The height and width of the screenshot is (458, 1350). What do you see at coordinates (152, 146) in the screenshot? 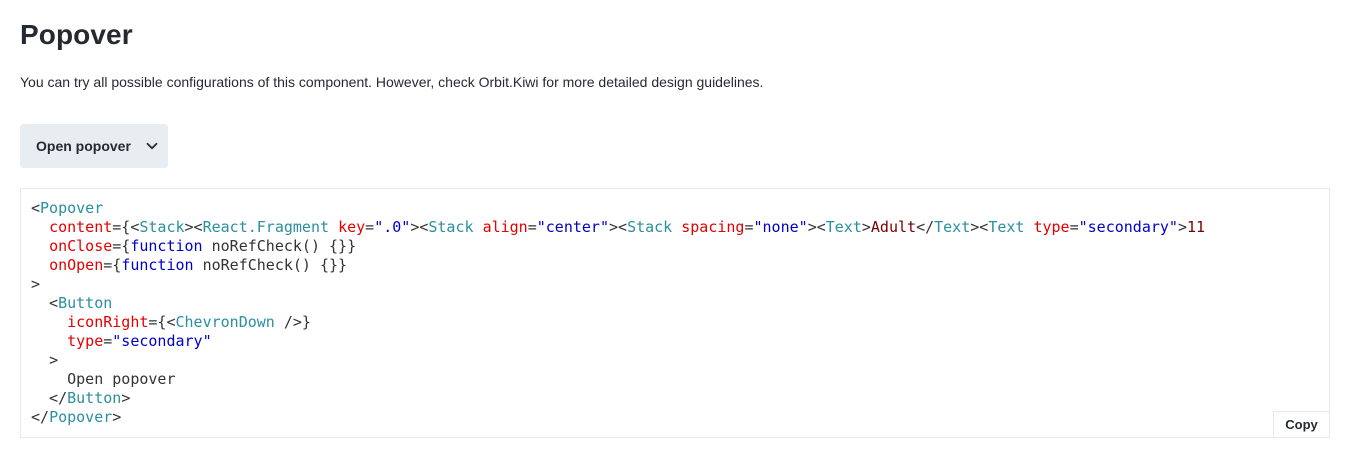
I see `chevron-down-icon` at bounding box center [152, 146].